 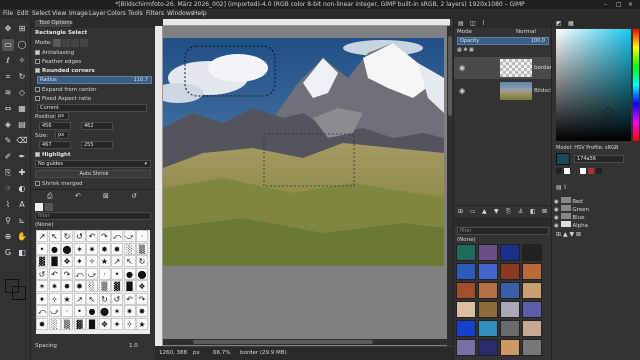 What do you see at coordinates (544, 211) in the screenshot?
I see `delete-layer-icon: ⊠` at bounding box center [544, 211].